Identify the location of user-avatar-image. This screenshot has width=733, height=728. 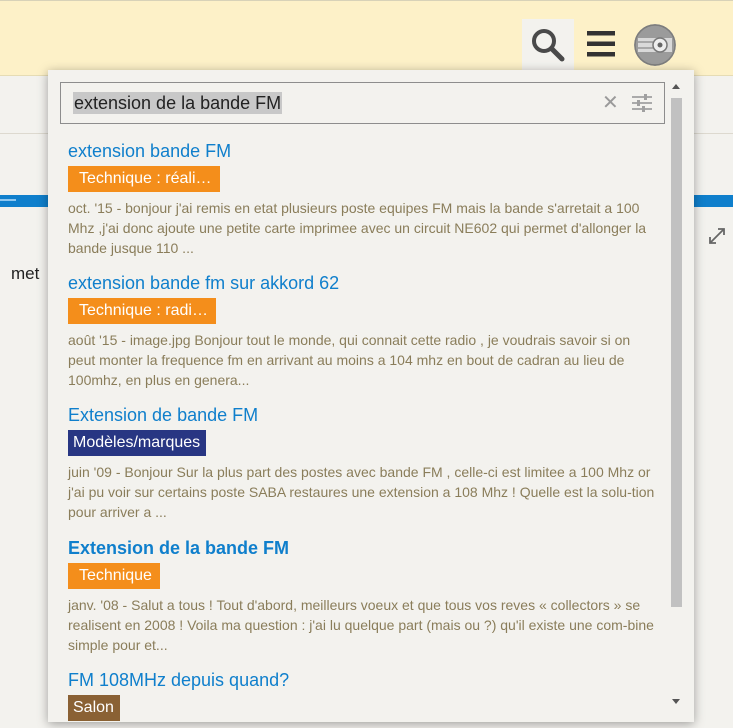
(655, 45).